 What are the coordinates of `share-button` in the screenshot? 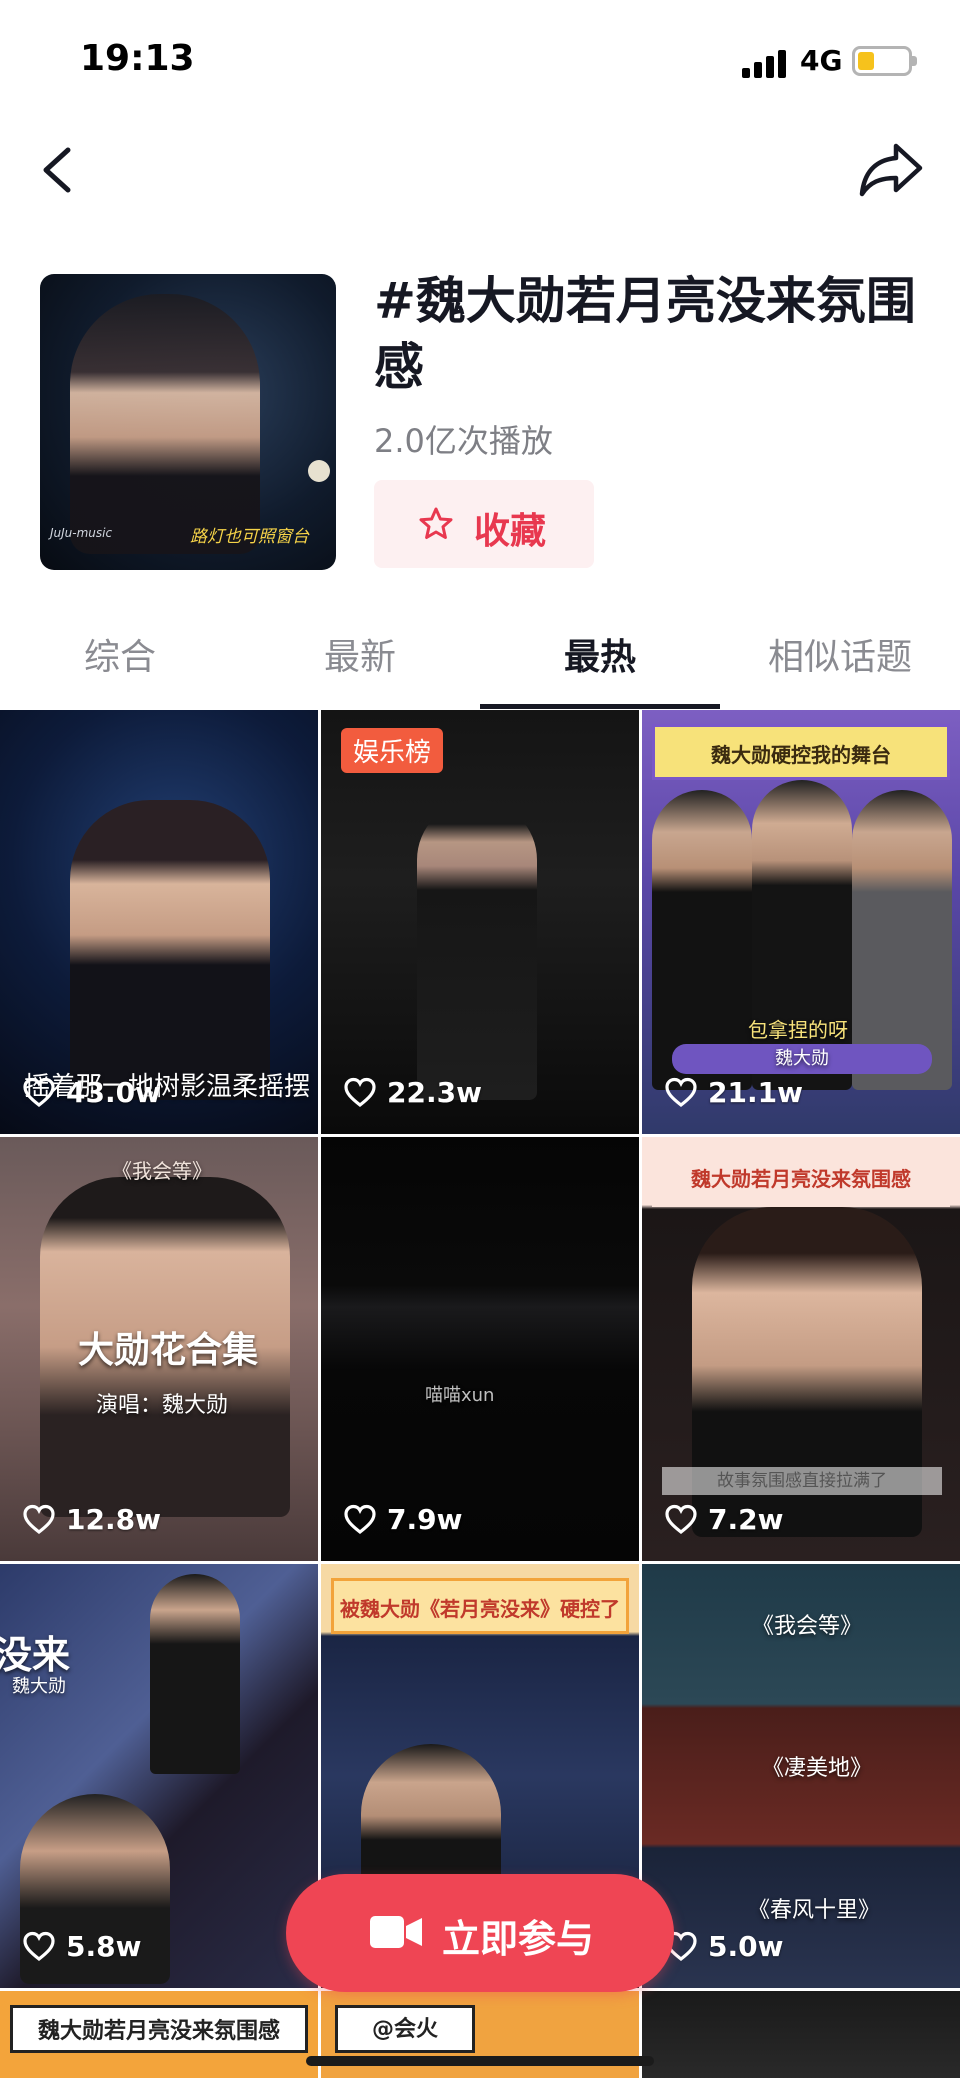 It's located at (891, 169).